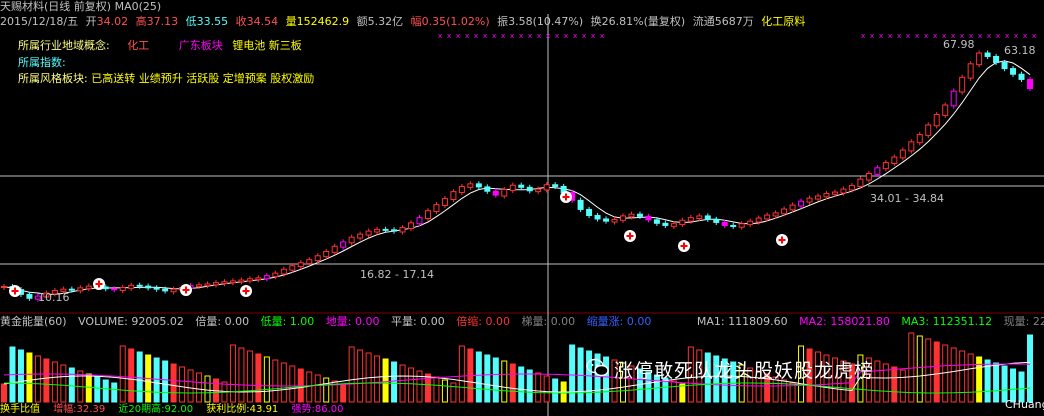  I want to click on site-logo: CHuang.cn, so click(1024, 404).